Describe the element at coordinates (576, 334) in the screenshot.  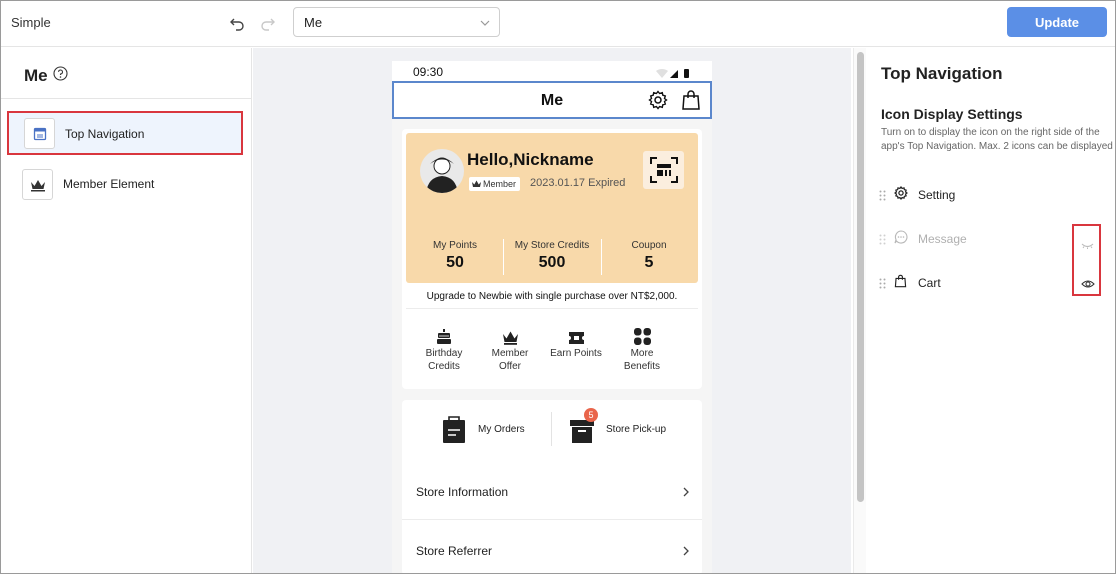
I see `ticket-icon` at that location.